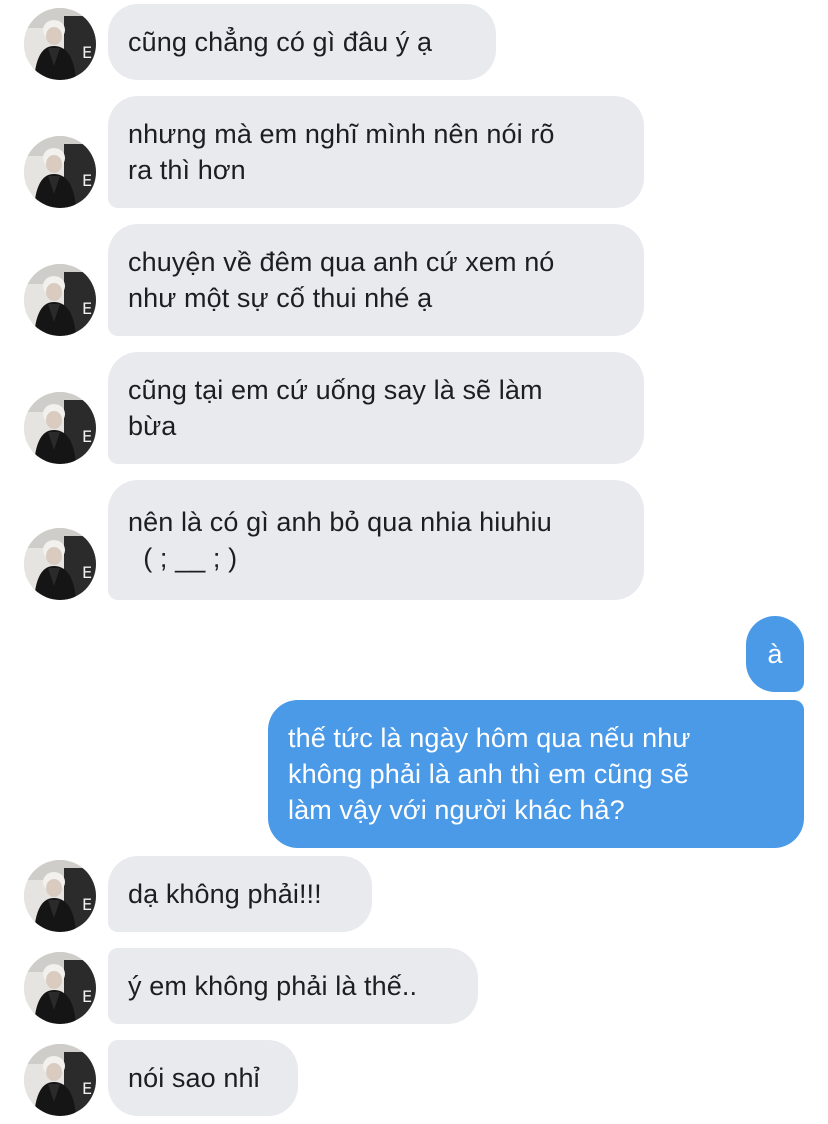 This screenshot has height=1124, width=828. Describe the element at coordinates (775, 654) in the screenshot. I see `outgoing-message: à` at that location.